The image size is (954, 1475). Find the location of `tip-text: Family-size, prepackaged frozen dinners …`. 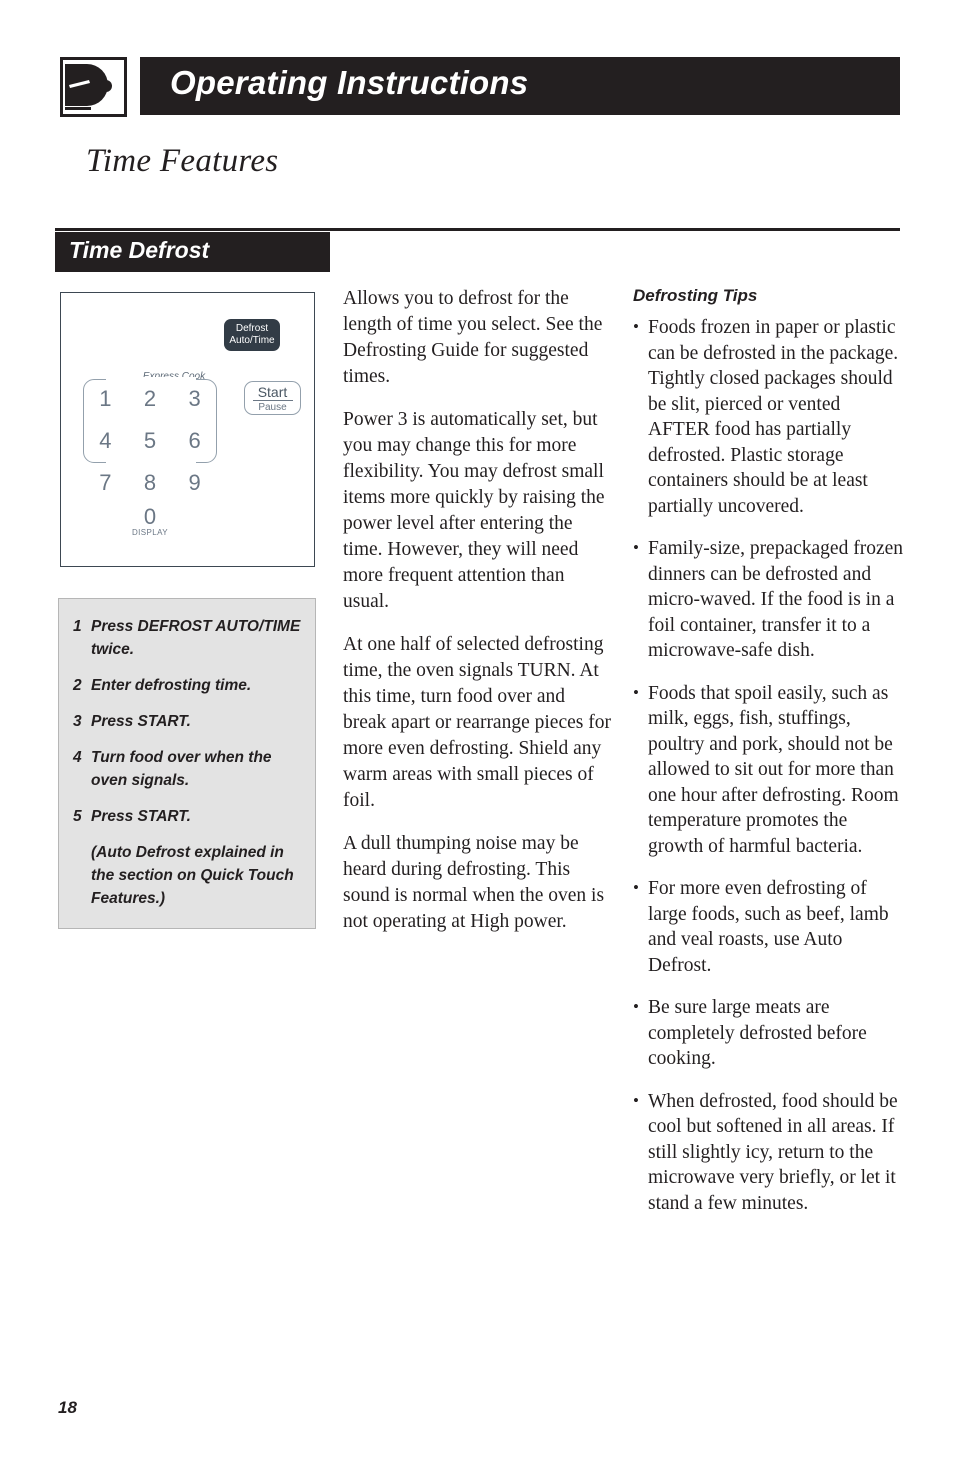

tip-text: Family-size, prepackaged frozen dinners … is located at coordinates (776, 599).